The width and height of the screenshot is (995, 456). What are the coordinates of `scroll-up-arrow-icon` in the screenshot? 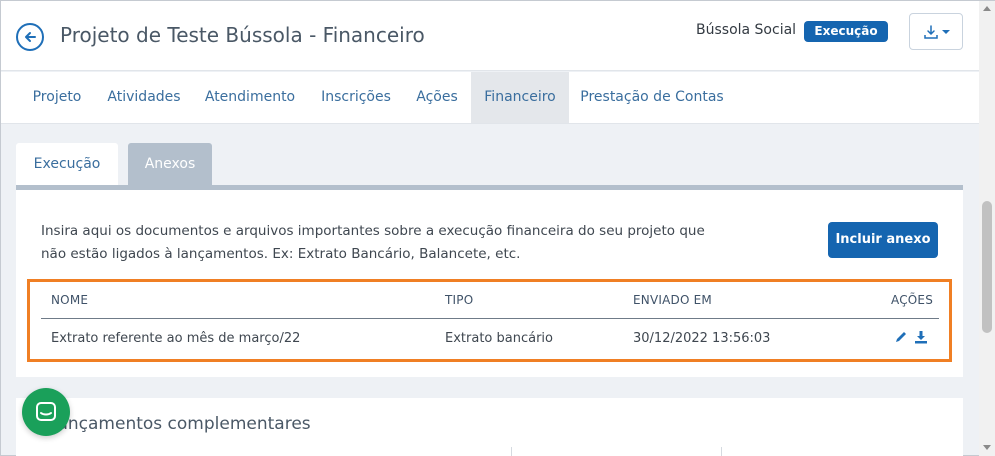 It's located at (987, 8).